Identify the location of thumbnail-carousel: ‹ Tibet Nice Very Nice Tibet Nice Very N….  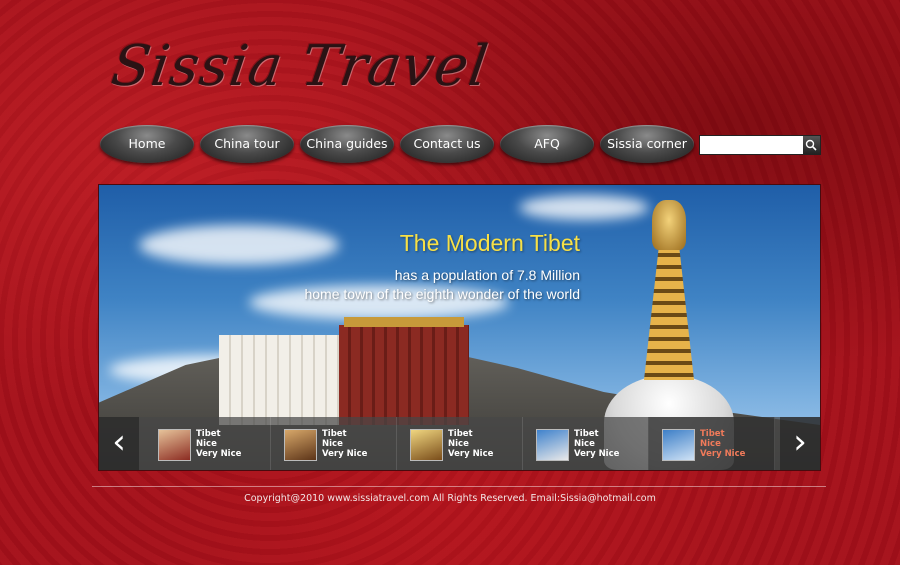
(459, 443).